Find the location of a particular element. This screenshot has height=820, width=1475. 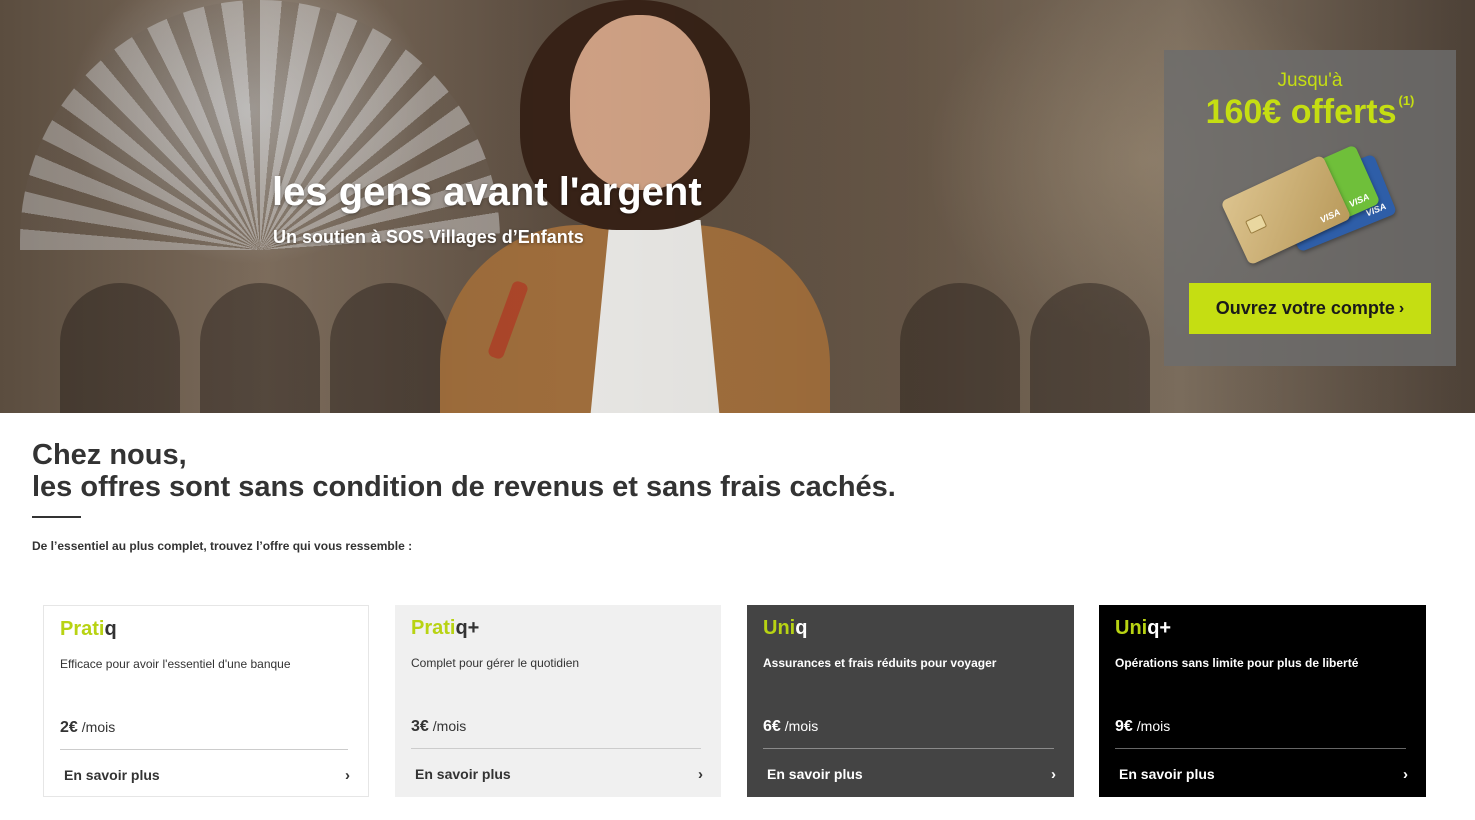

offer-name: Uniq is located at coordinates (785, 628).